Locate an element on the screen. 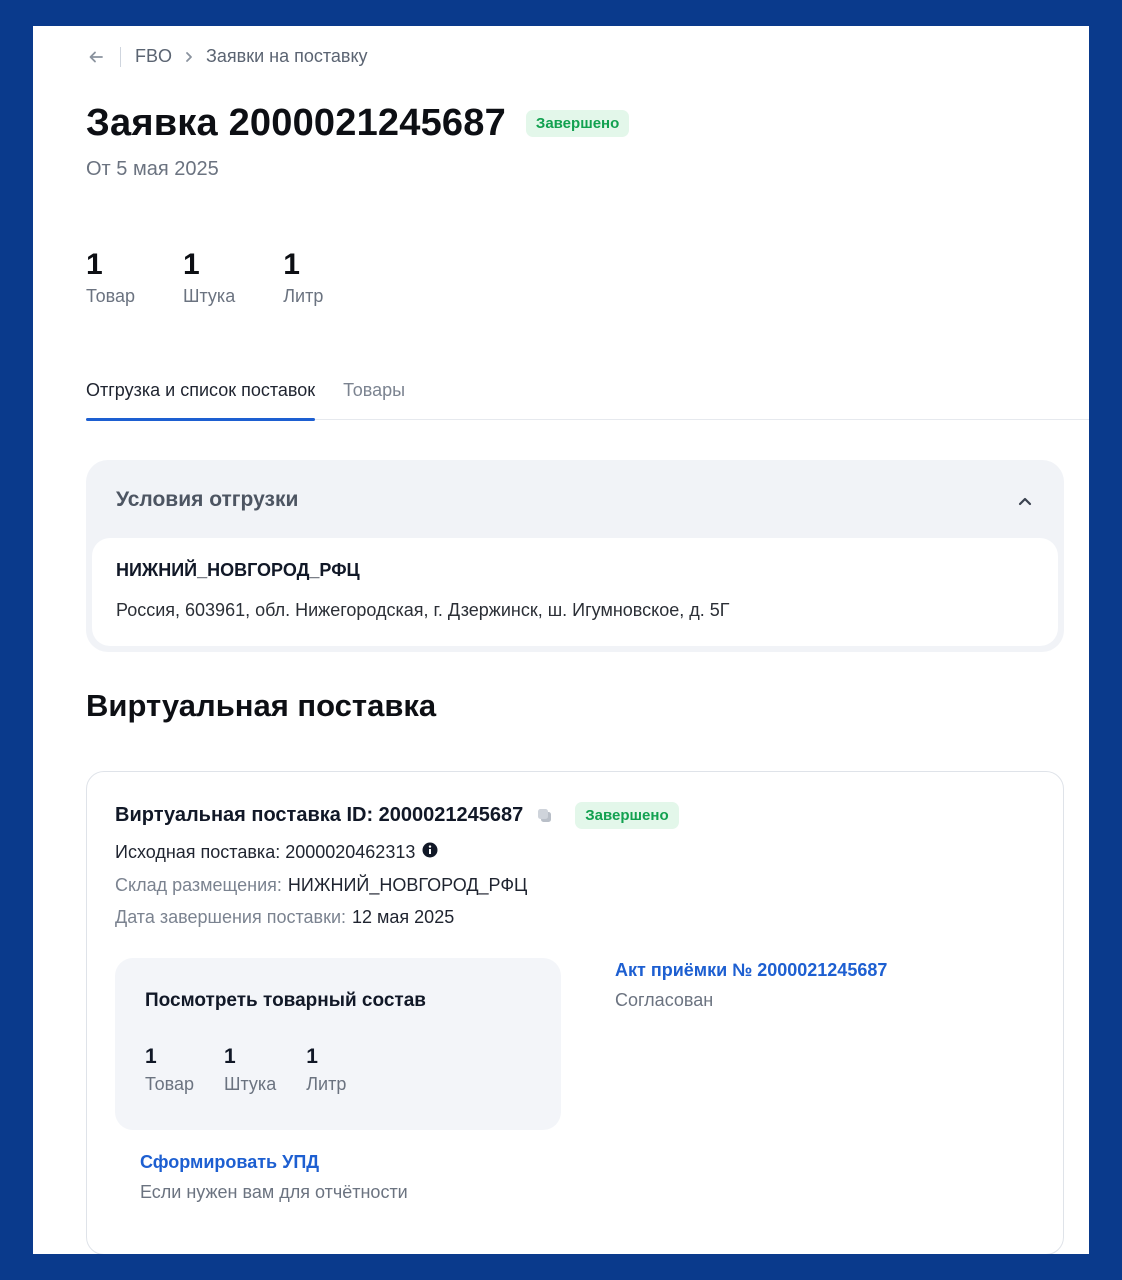 The image size is (1122, 1280). generate-upd-link: Сформировать УПД is located at coordinates (274, 1162).